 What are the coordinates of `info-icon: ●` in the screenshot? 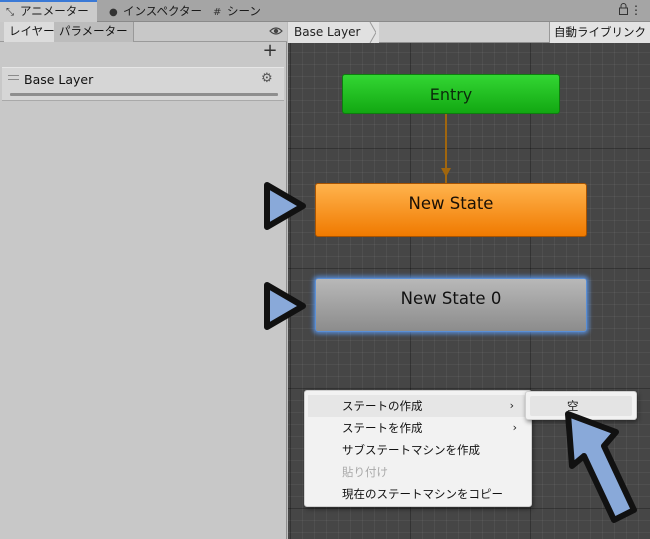 It's located at (113, 12).